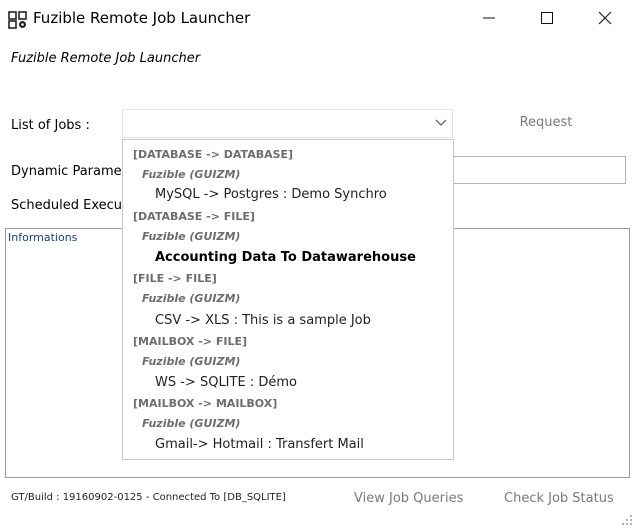  What do you see at coordinates (441, 123) in the screenshot?
I see `chevron-down-icon` at bounding box center [441, 123].